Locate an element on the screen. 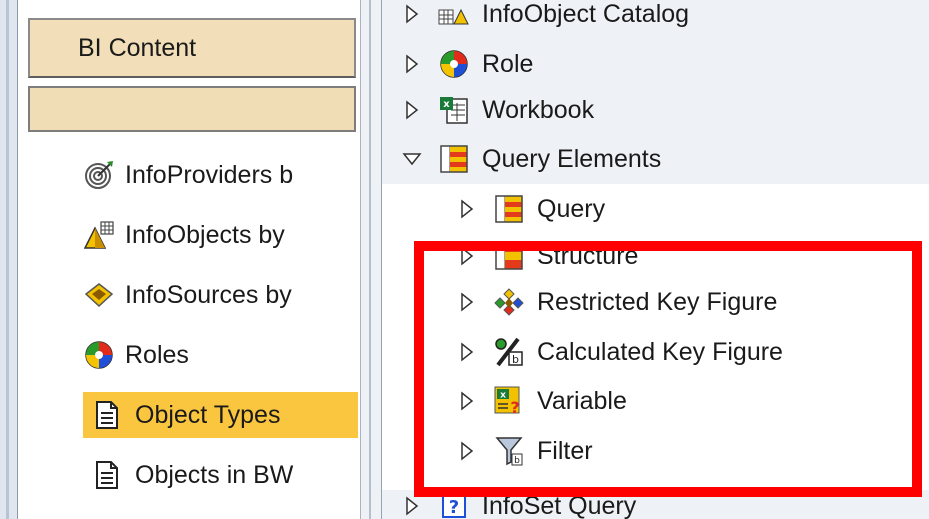 Image resolution: width=929 pixels, height=519 pixels. infoobject-icon is located at coordinates (99, 235).